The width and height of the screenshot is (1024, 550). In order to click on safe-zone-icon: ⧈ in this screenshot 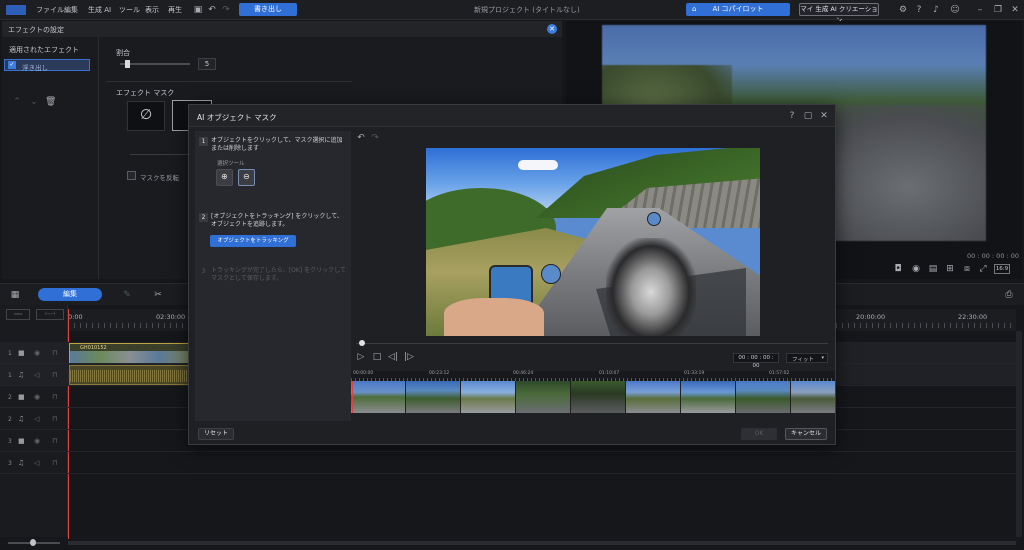, I will do `click(967, 269)`.